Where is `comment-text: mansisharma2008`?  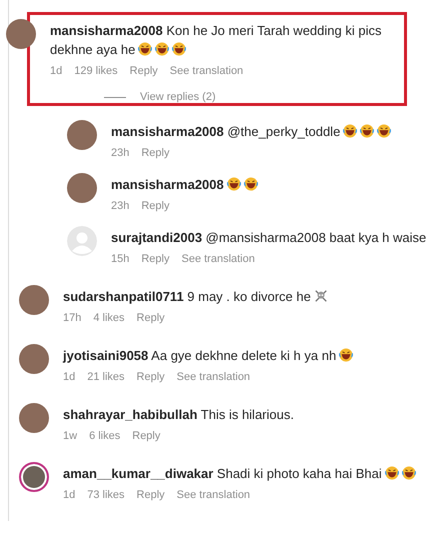
comment-text: mansisharma2008 is located at coordinates (271, 184).